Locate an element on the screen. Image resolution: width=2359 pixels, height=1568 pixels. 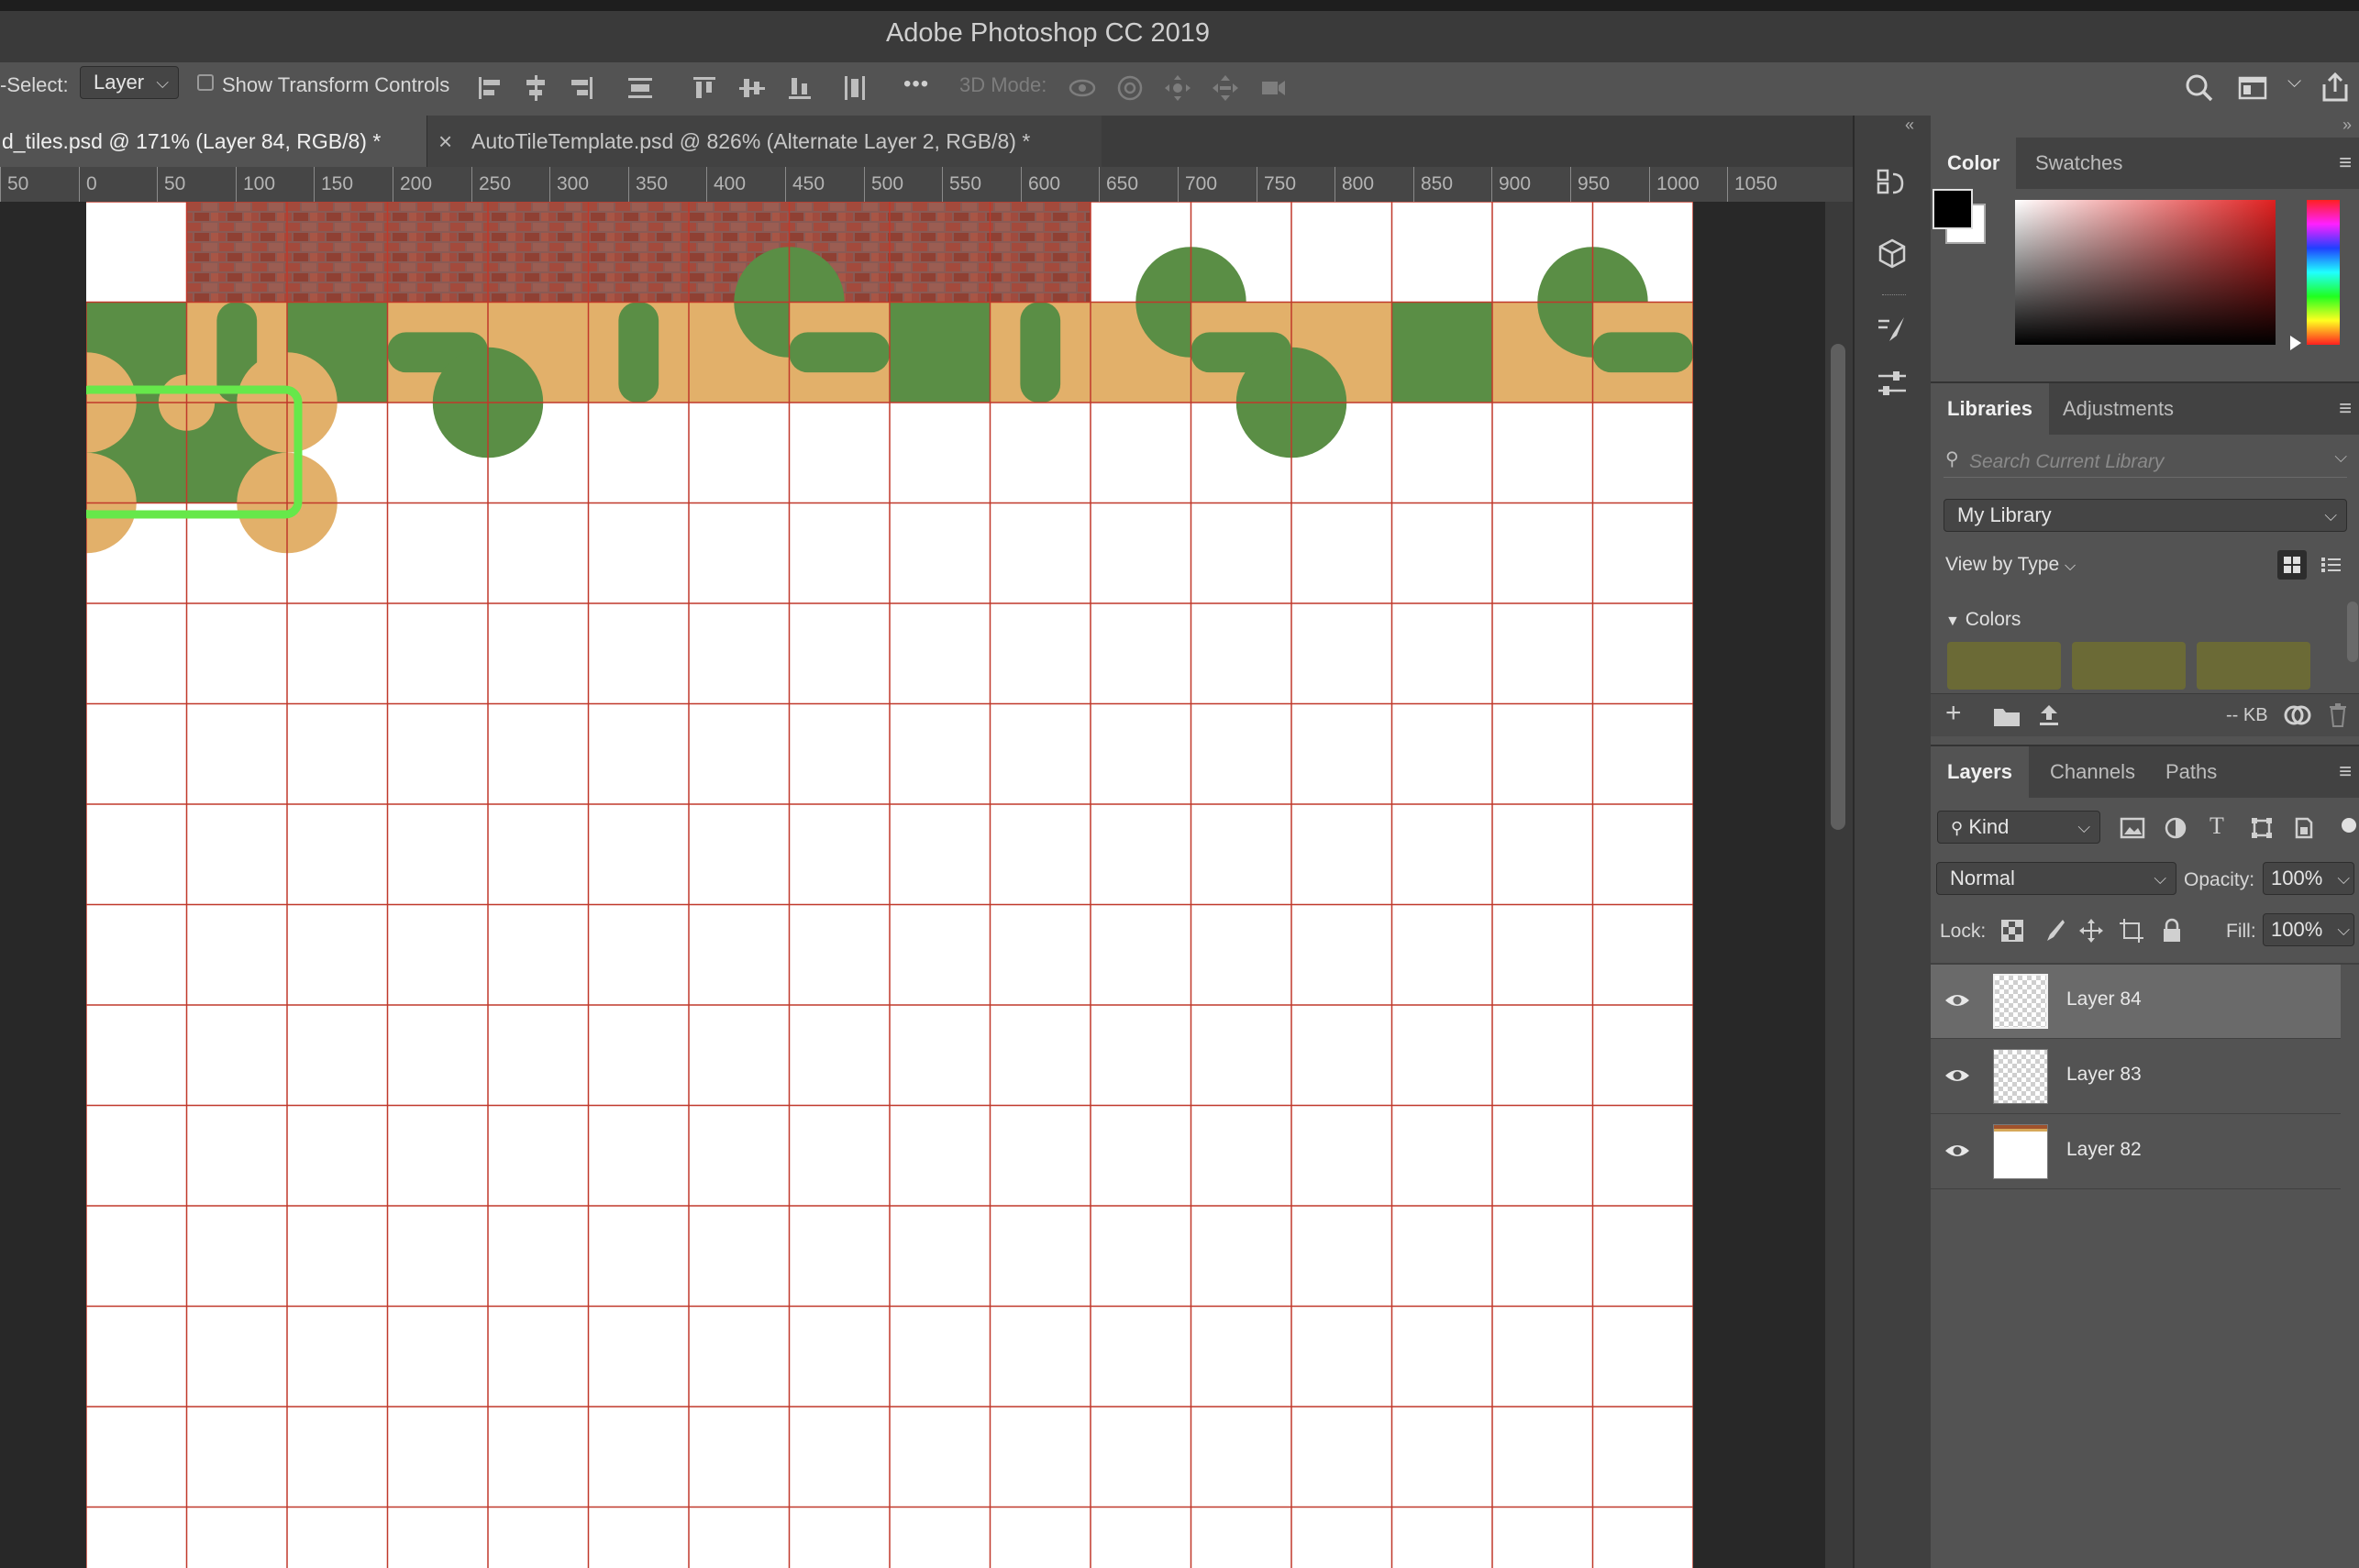
layers-panel-tabs: Layers Channels Paths ≡ is located at coordinates (2145, 772).